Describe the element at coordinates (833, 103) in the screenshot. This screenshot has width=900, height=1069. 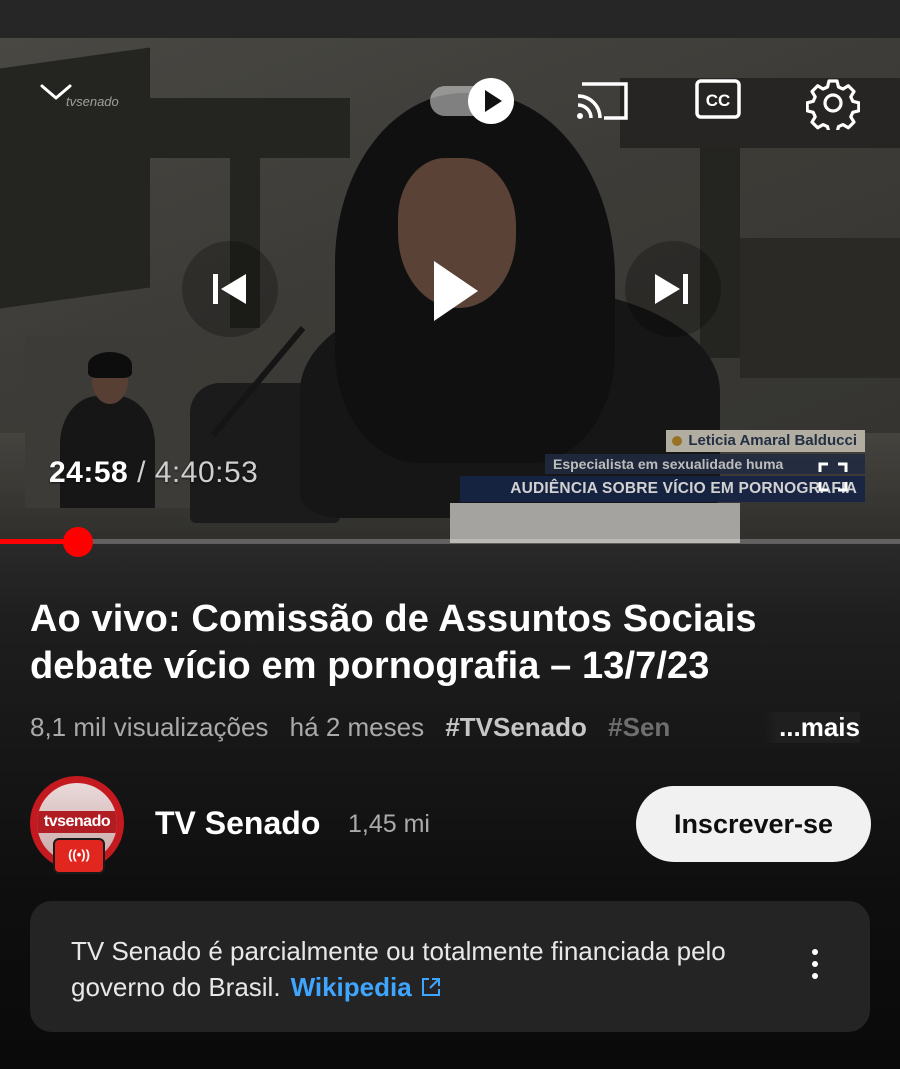
I see `gear-icon` at that location.